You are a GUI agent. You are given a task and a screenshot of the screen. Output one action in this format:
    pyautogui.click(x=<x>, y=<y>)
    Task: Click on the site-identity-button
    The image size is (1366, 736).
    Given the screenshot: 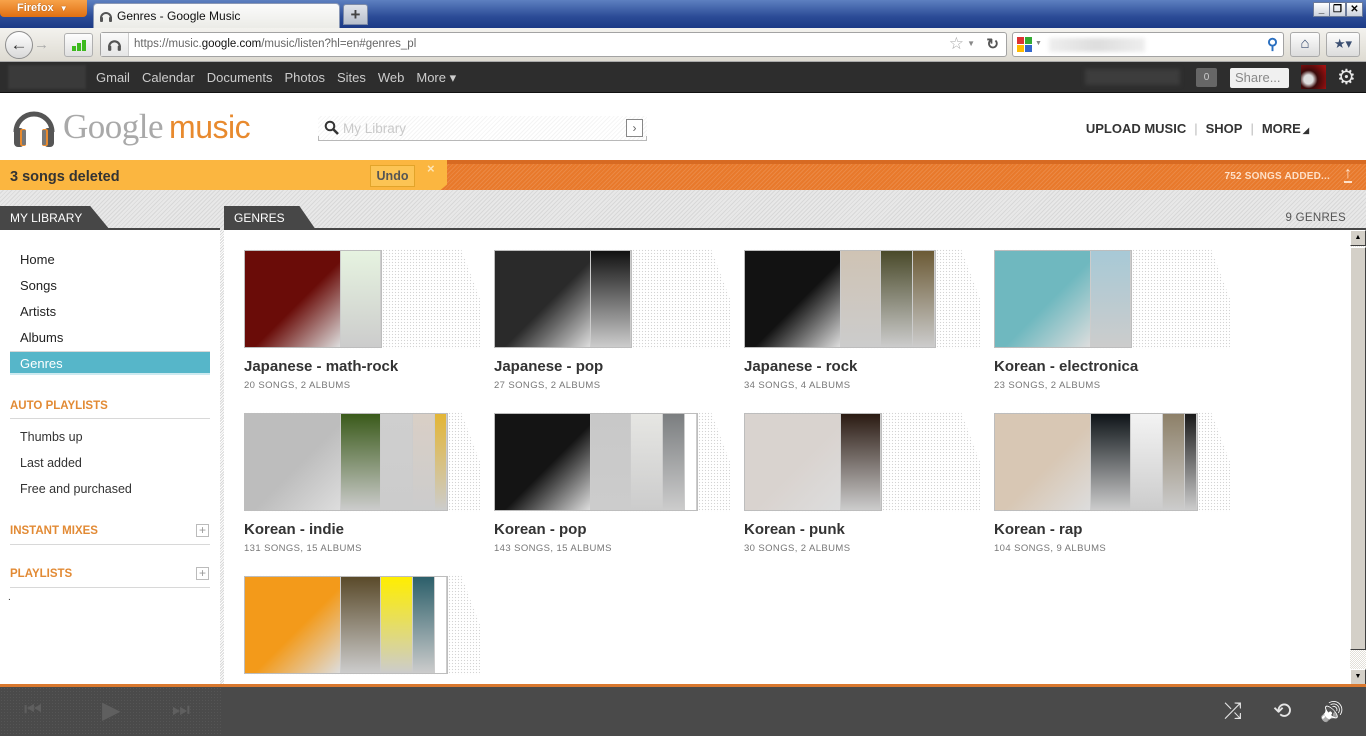 What is the action you would take?
    pyautogui.click(x=115, y=44)
    